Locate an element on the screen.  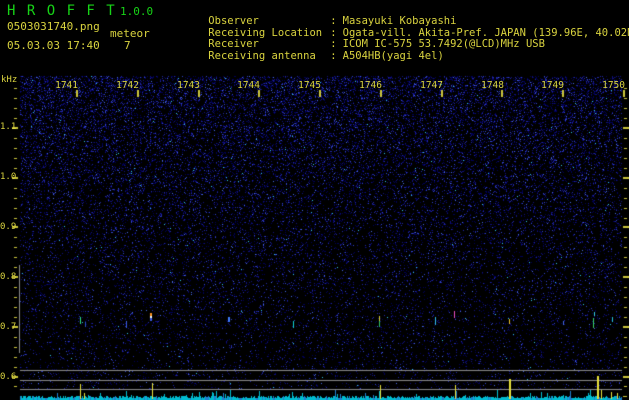
info-row-antenna: Receiving antenna: A504HB(yagi 4el) is located at coordinates (313, 56).